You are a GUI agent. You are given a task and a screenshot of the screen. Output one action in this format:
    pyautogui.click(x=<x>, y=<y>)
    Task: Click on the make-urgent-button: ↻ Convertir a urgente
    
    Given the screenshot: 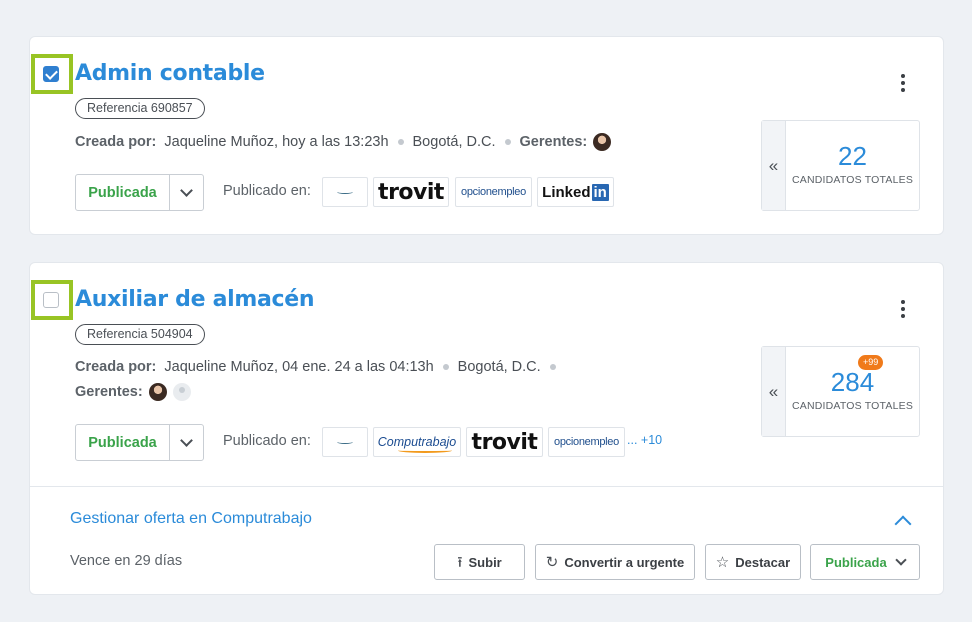 What is the action you would take?
    pyautogui.click(x=615, y=562)
    